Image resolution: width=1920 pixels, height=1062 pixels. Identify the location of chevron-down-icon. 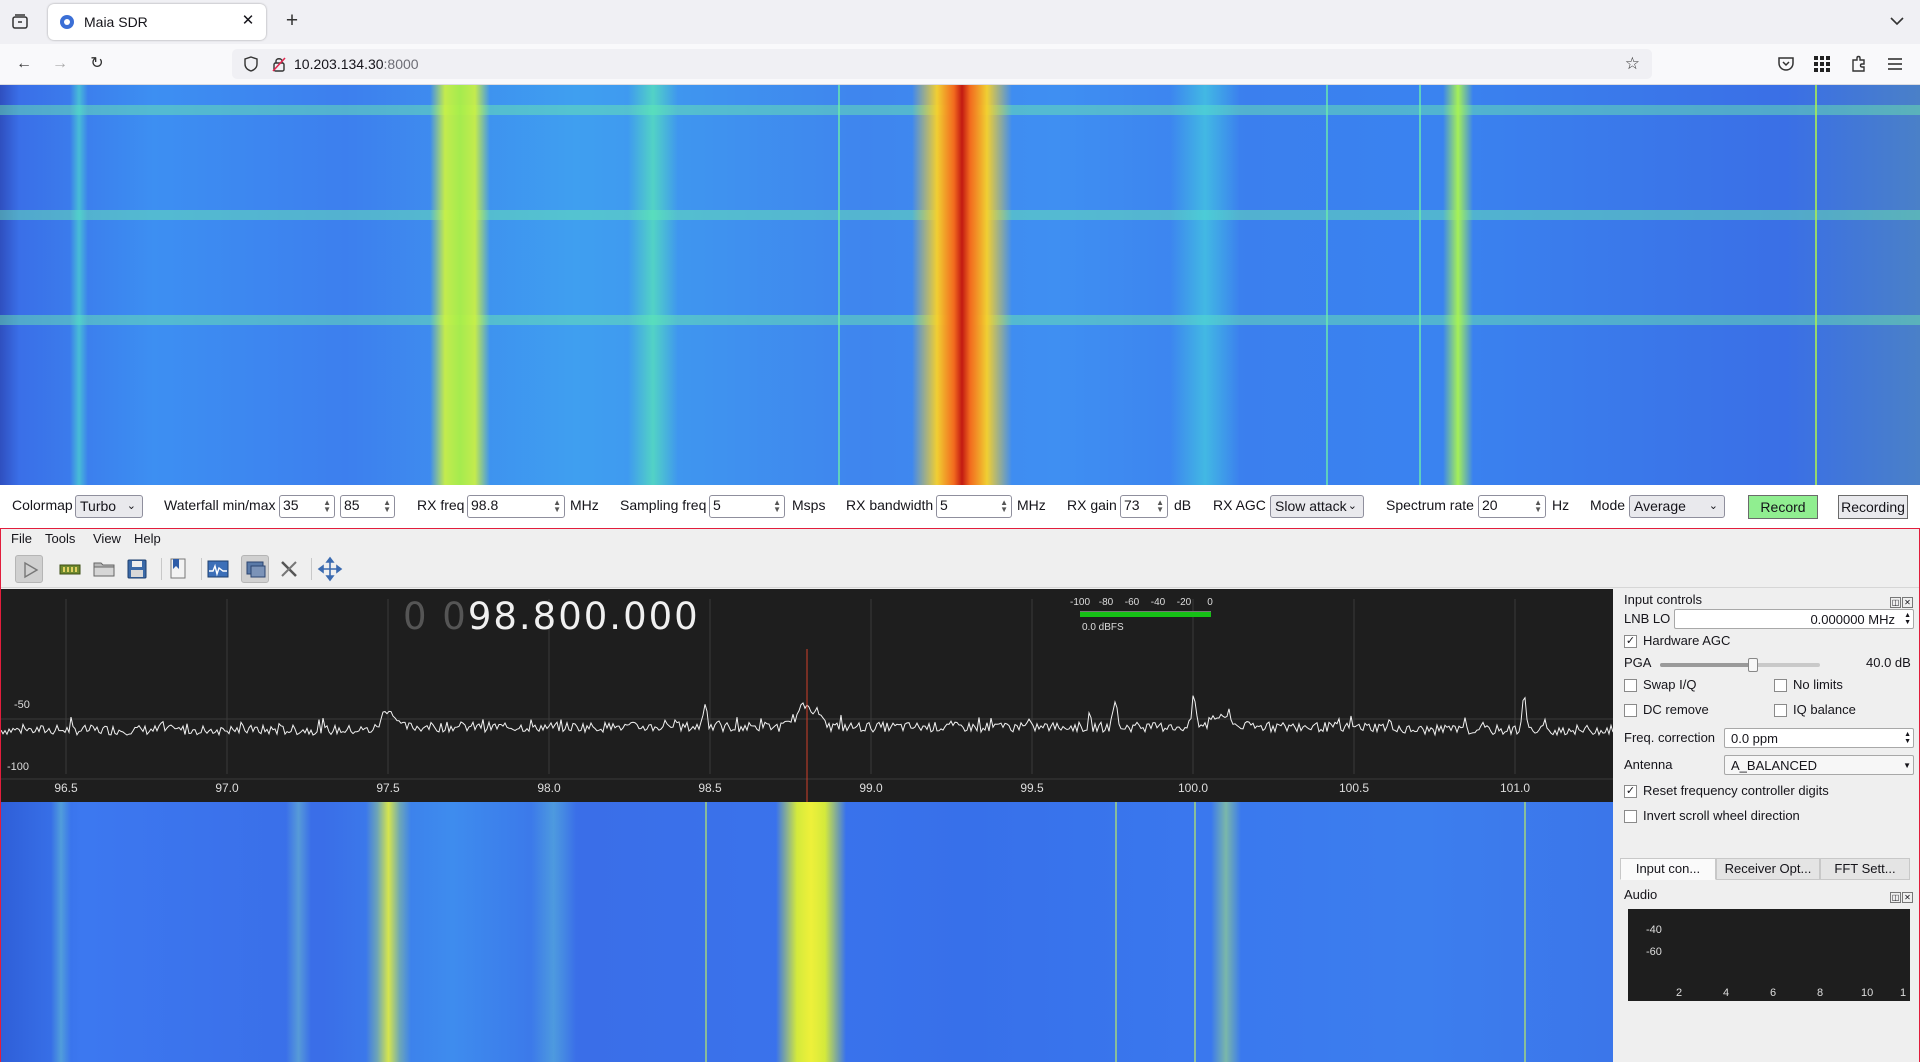
(1897, 21).